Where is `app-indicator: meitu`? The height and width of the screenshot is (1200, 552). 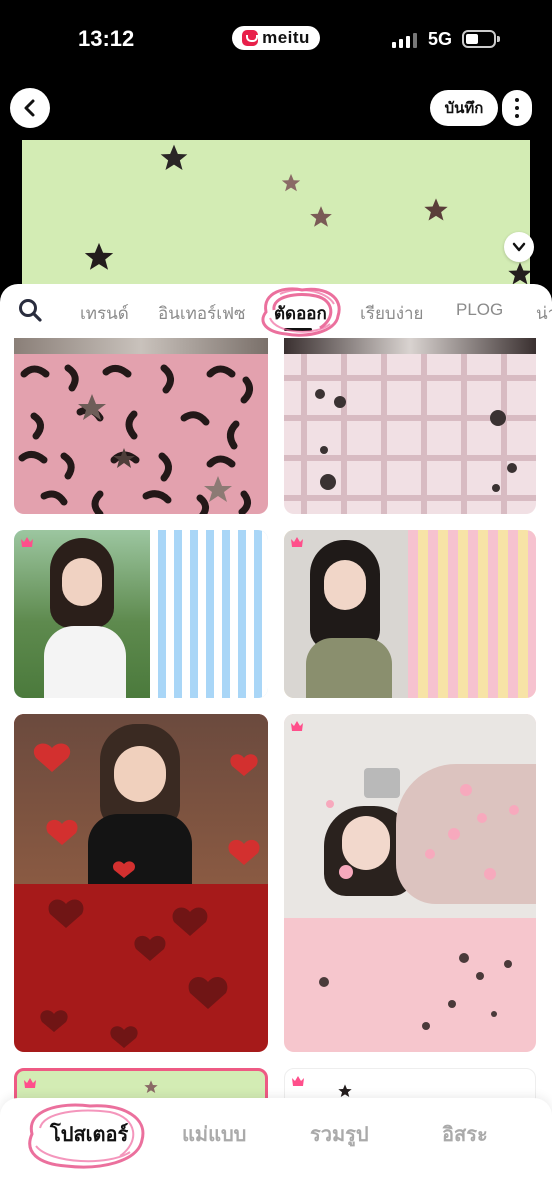
app-indicator: meitu is located at coordinates (276, 38).